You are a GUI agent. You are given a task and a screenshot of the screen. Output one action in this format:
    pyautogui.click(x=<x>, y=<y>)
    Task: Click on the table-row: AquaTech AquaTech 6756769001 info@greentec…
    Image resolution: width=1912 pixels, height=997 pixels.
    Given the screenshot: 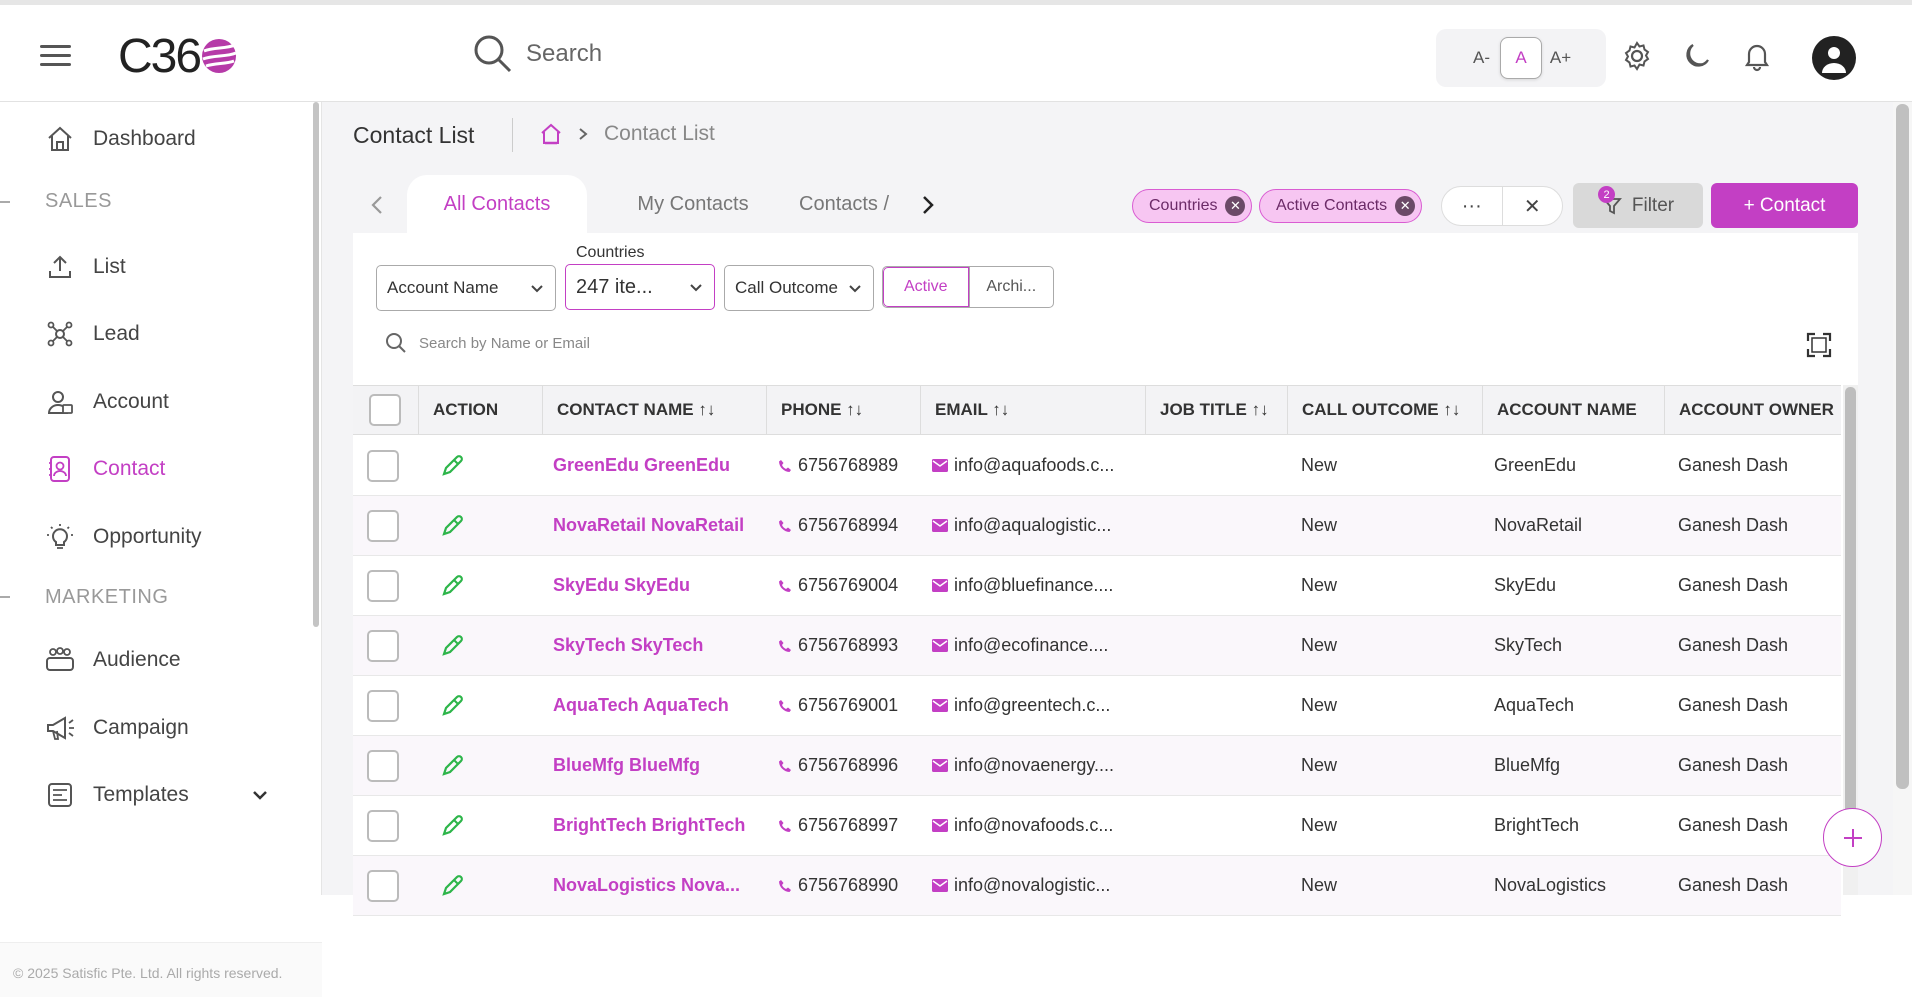 What is the action you would take?
    pyautogui.click(x=1097, y=706)
    